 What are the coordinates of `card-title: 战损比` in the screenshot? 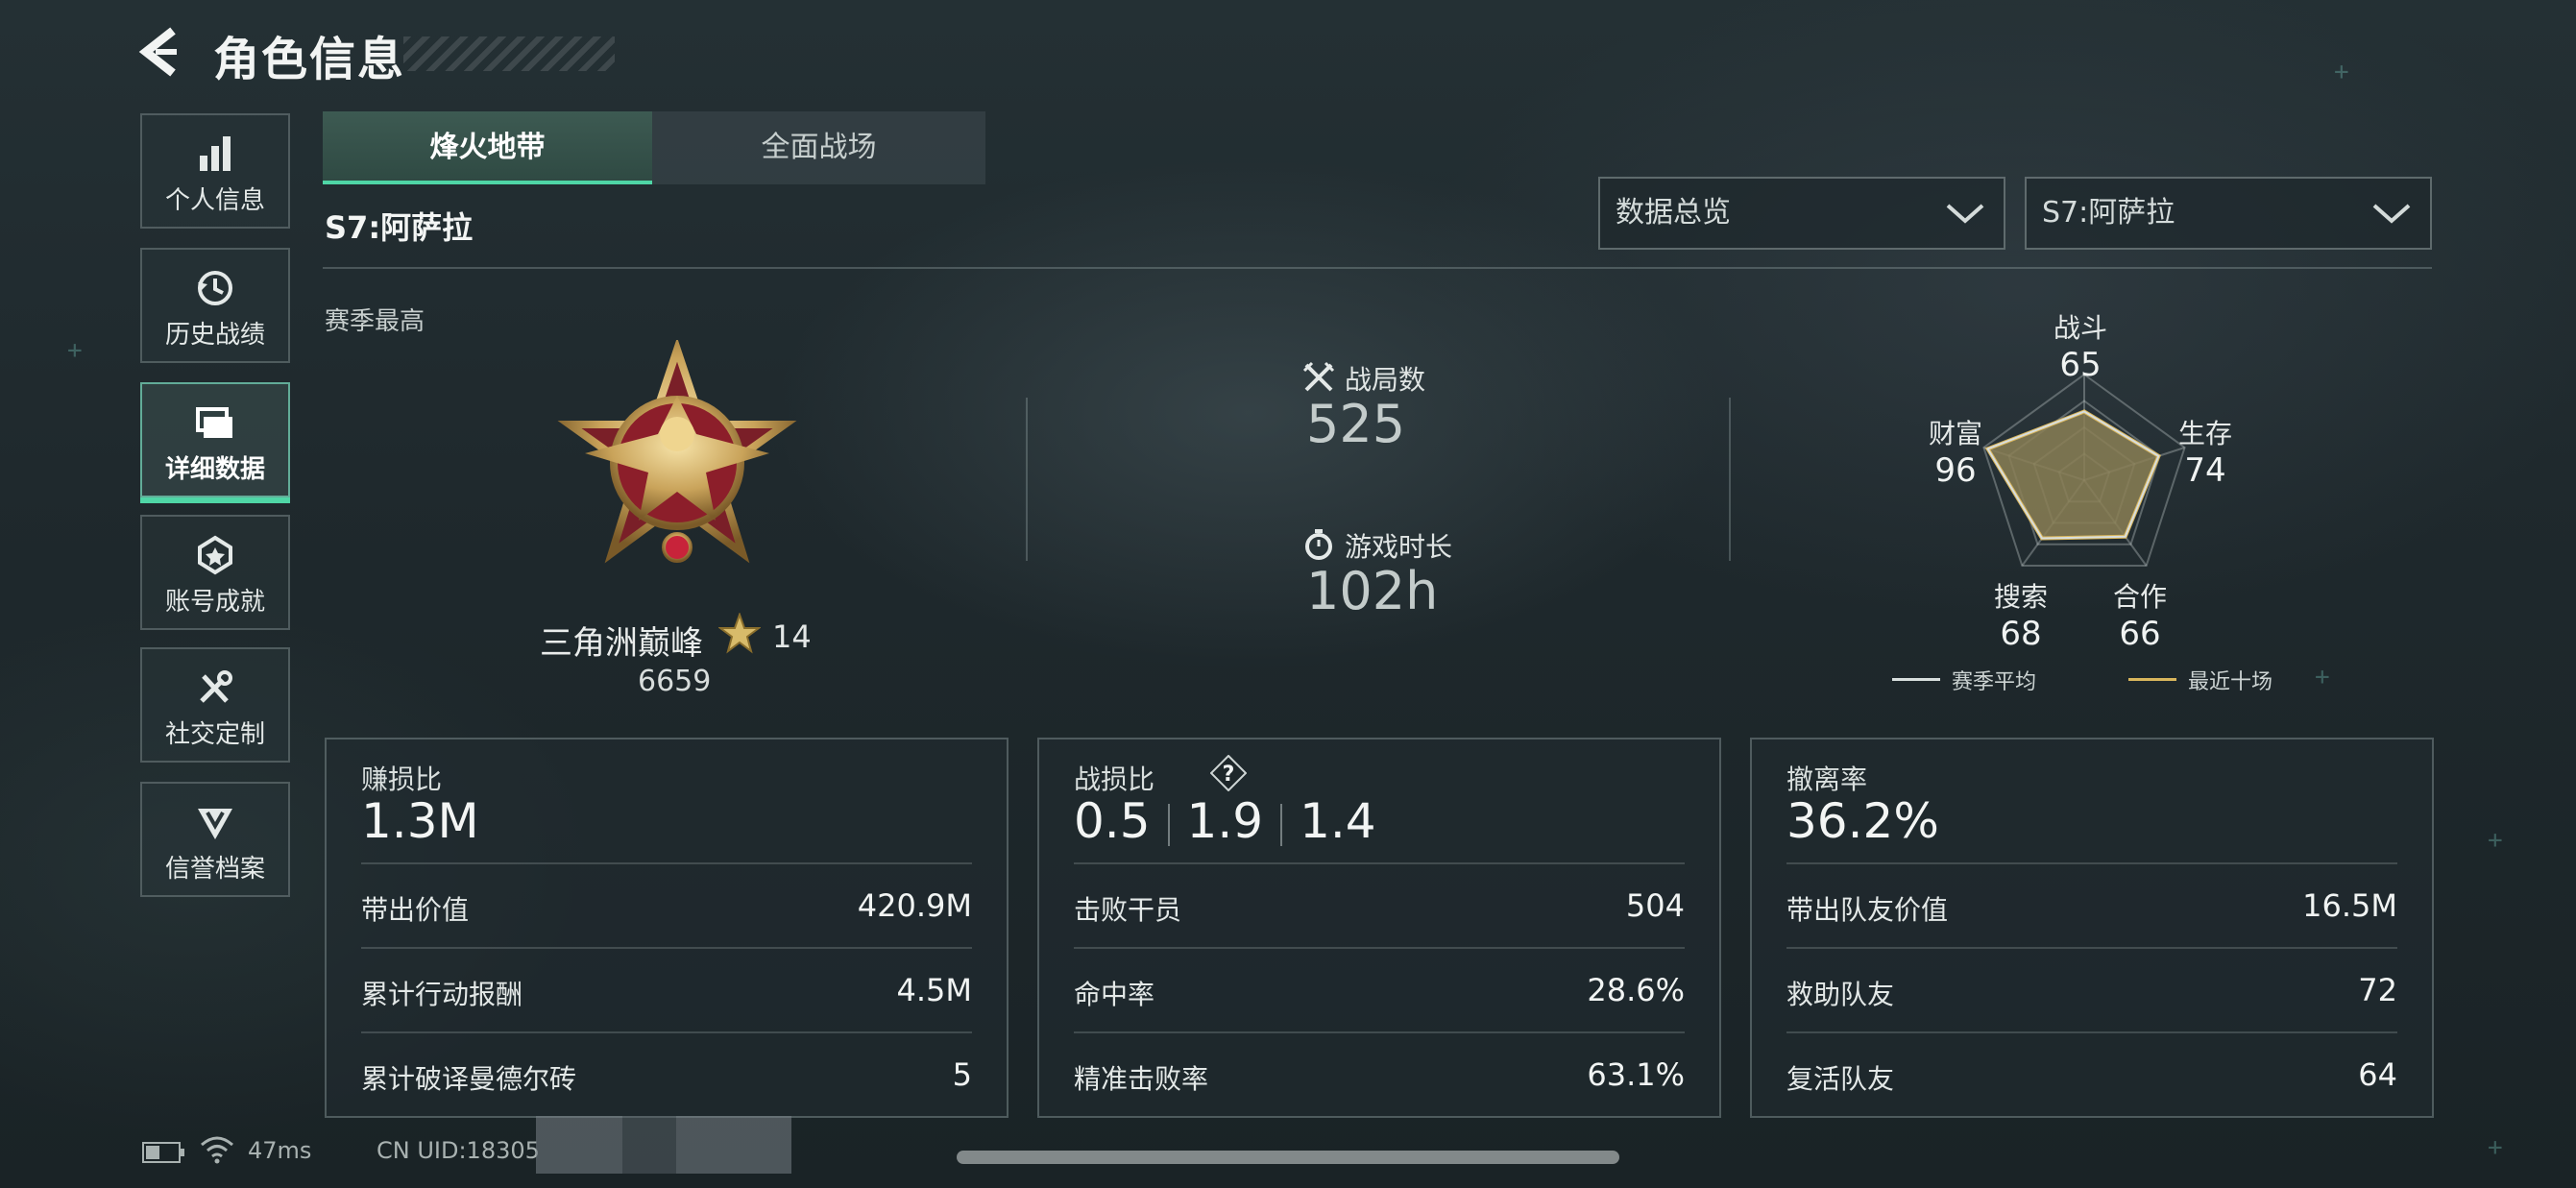 It's located at (1115, 780).